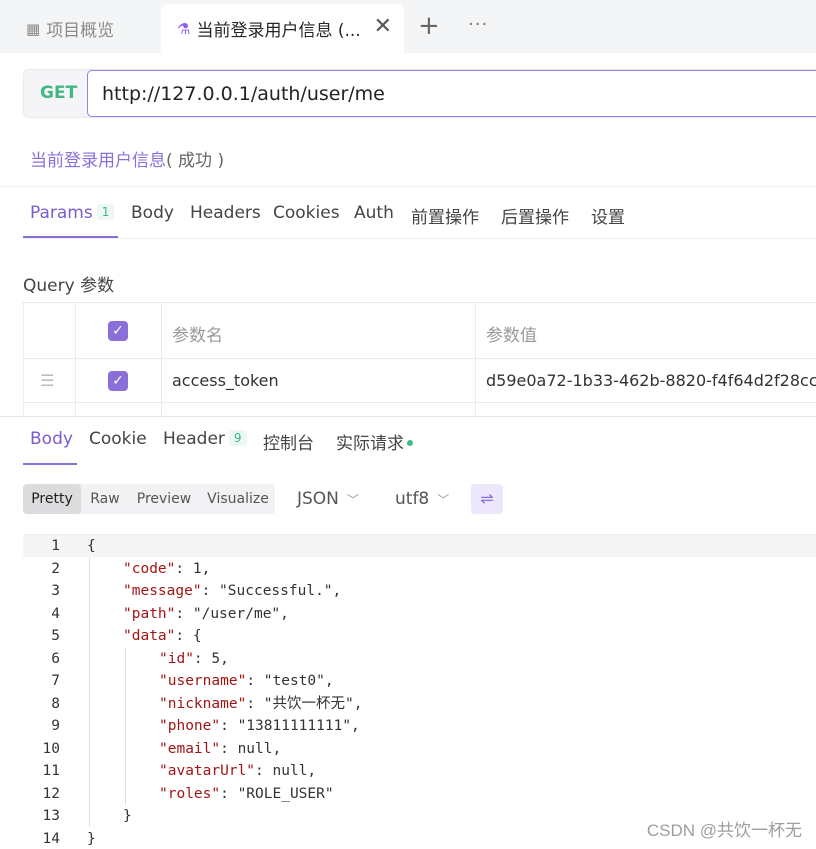 The width and height of the screenshot is (816, 849). I want to click on request-name: 当前登录用户信息( 成功 ), so click(127, 158).